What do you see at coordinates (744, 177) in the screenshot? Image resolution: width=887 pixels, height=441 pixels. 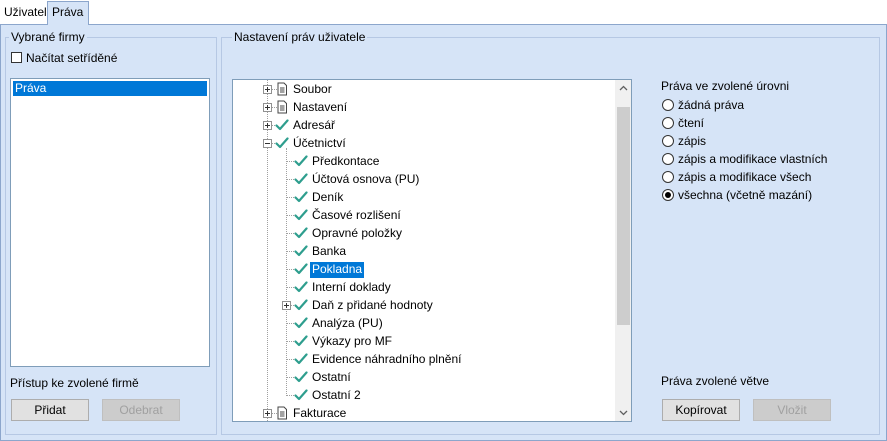 I see `rights-radio-label: zápis a modifikace všech` at bounding box center [744, 177].